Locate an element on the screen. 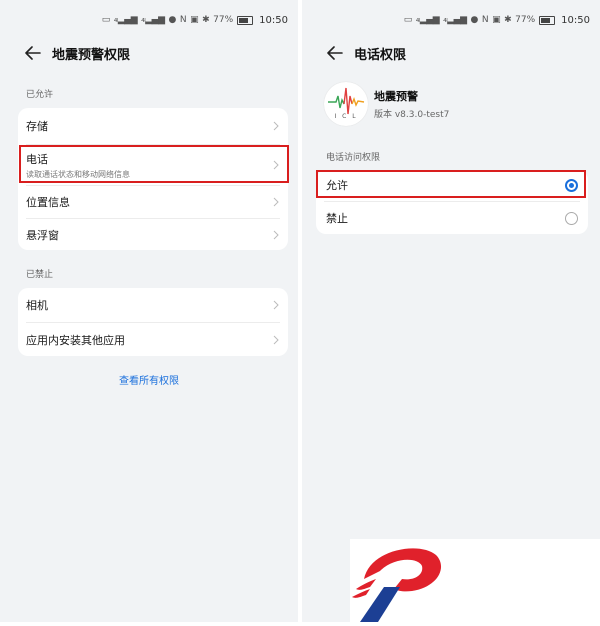 The image size is (600, 626). radio-selected-icon is located at coordinates (571, 185).